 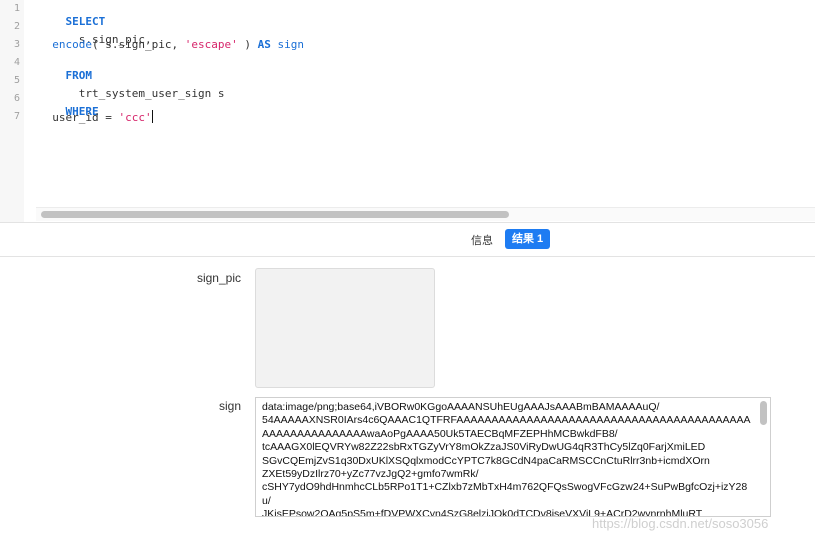 What do you see at coordinates (16, 80) in the screenshot?
I see `line-number: 5` at bounding box center [16, 80].